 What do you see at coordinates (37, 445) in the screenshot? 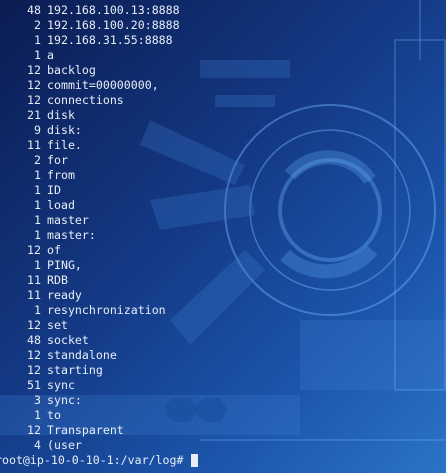
I see `line-count: 4` at bounding box center [37, 445].